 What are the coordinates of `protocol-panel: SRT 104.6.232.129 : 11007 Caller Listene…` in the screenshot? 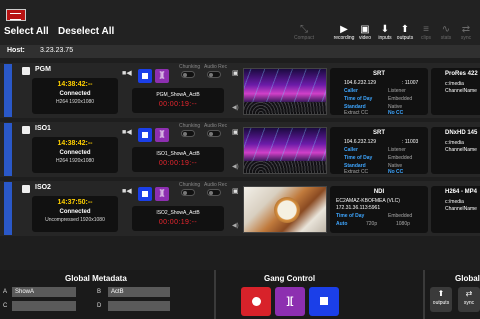 It's located at (379, 92).